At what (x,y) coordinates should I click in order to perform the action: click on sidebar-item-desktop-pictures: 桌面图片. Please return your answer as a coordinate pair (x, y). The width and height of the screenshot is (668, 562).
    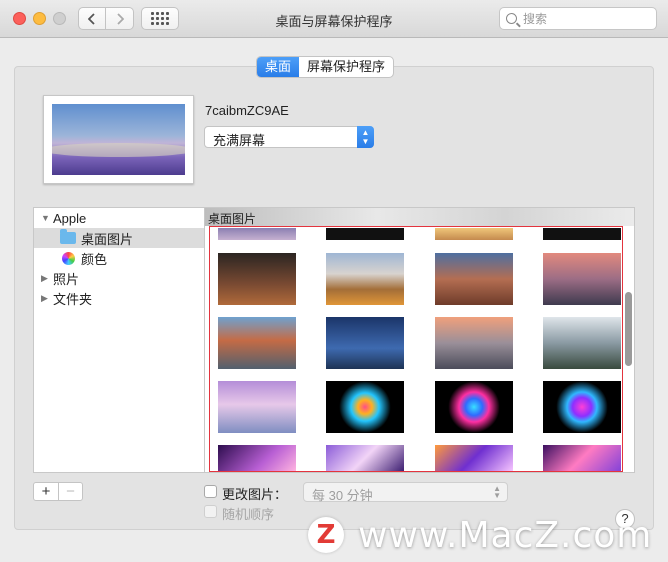
    Looking at the image, I should click on (119, 238).